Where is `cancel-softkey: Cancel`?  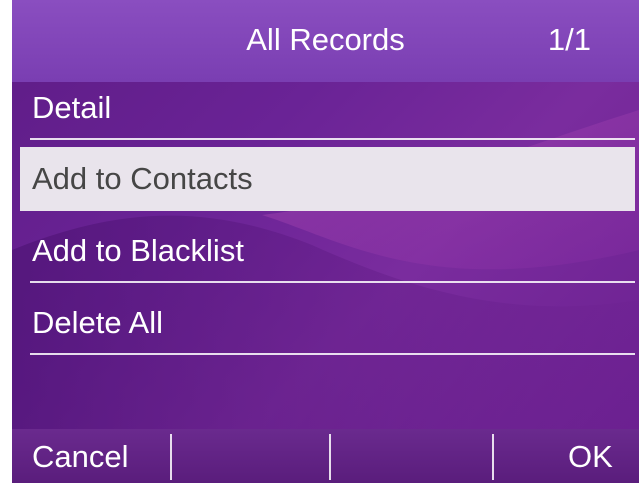 cancel-softkey: Cancel is located at coordinates (91, 456).